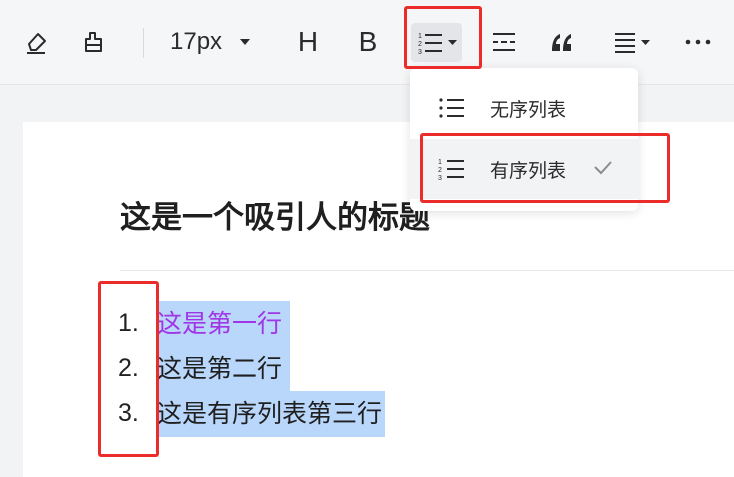 This screenshot has width=734, height=477. I want to click on align-button, so click(631, 42).